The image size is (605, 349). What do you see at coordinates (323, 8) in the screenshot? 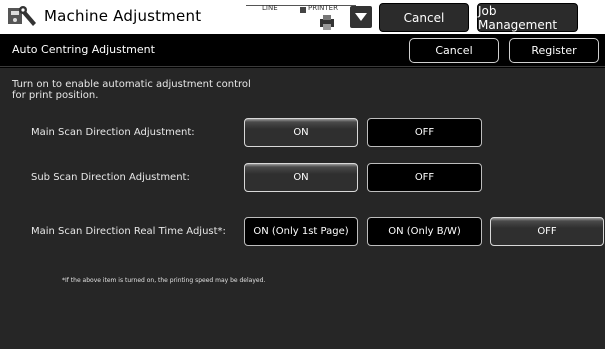
I see `printer-status-label: PRINTER` at bounding box center [323, 8].